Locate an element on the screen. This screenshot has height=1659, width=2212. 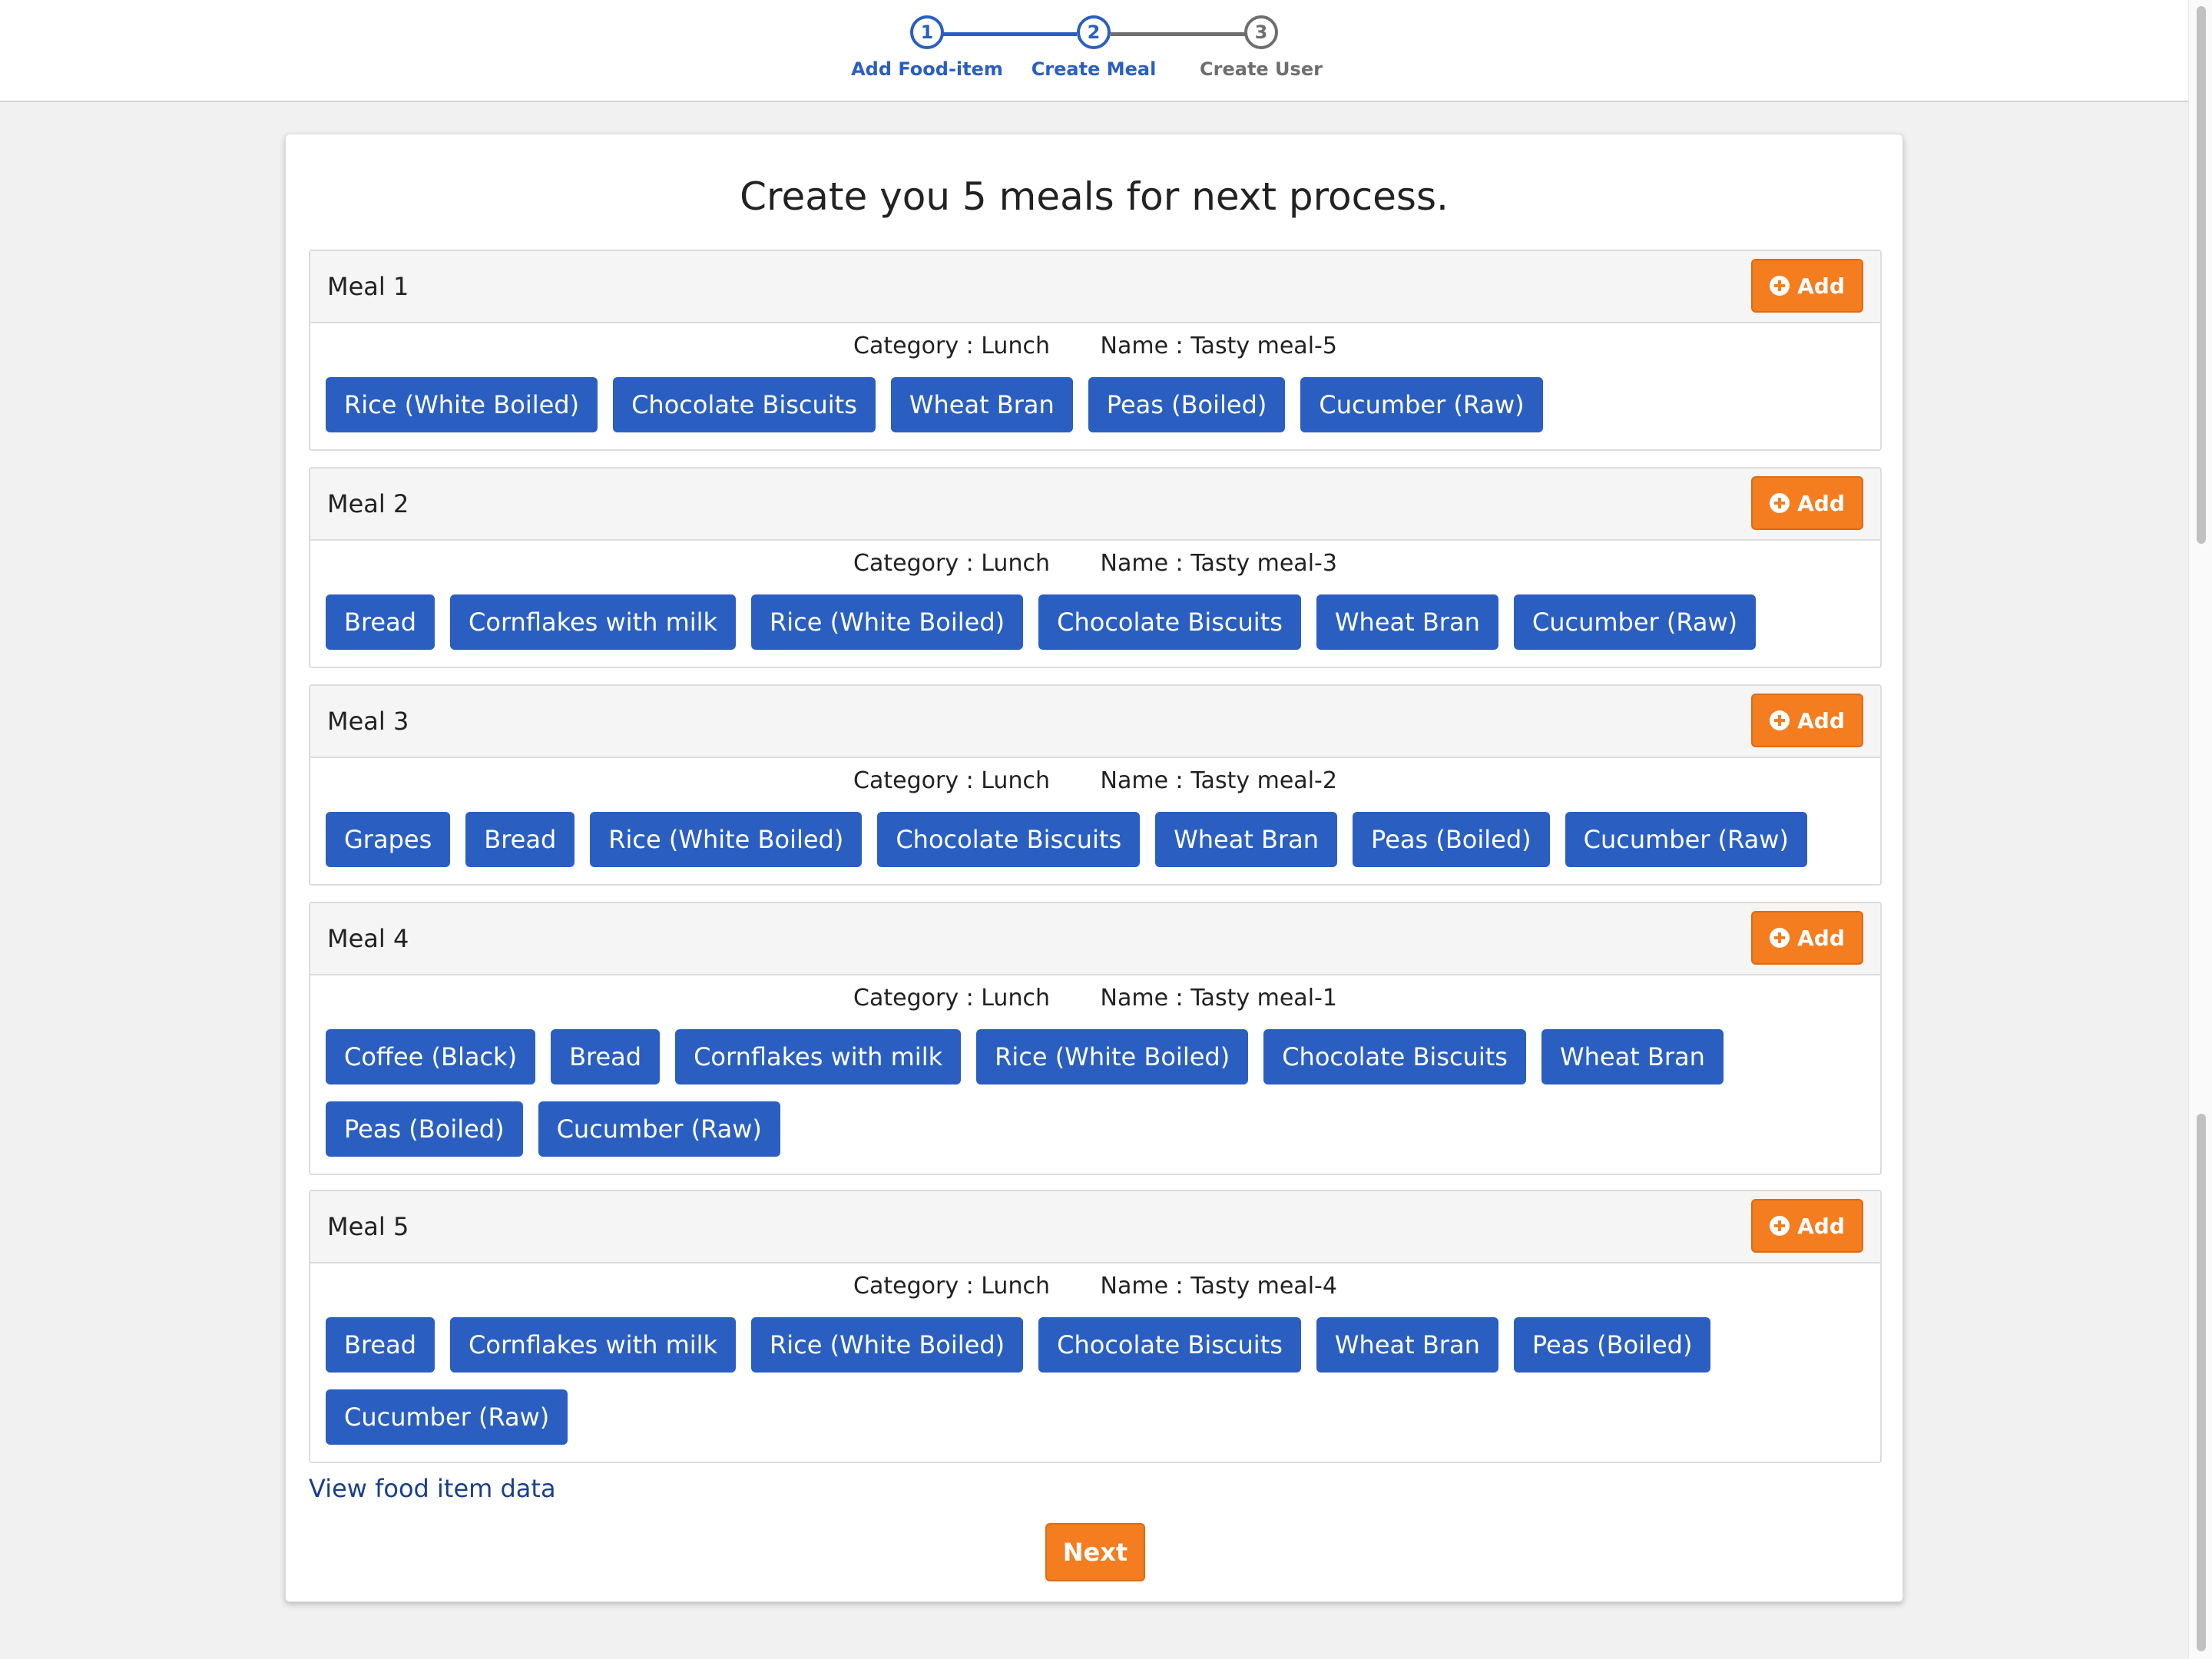
page-title: Create you 5 meals for next process. is located at coordinates (1094, 197).